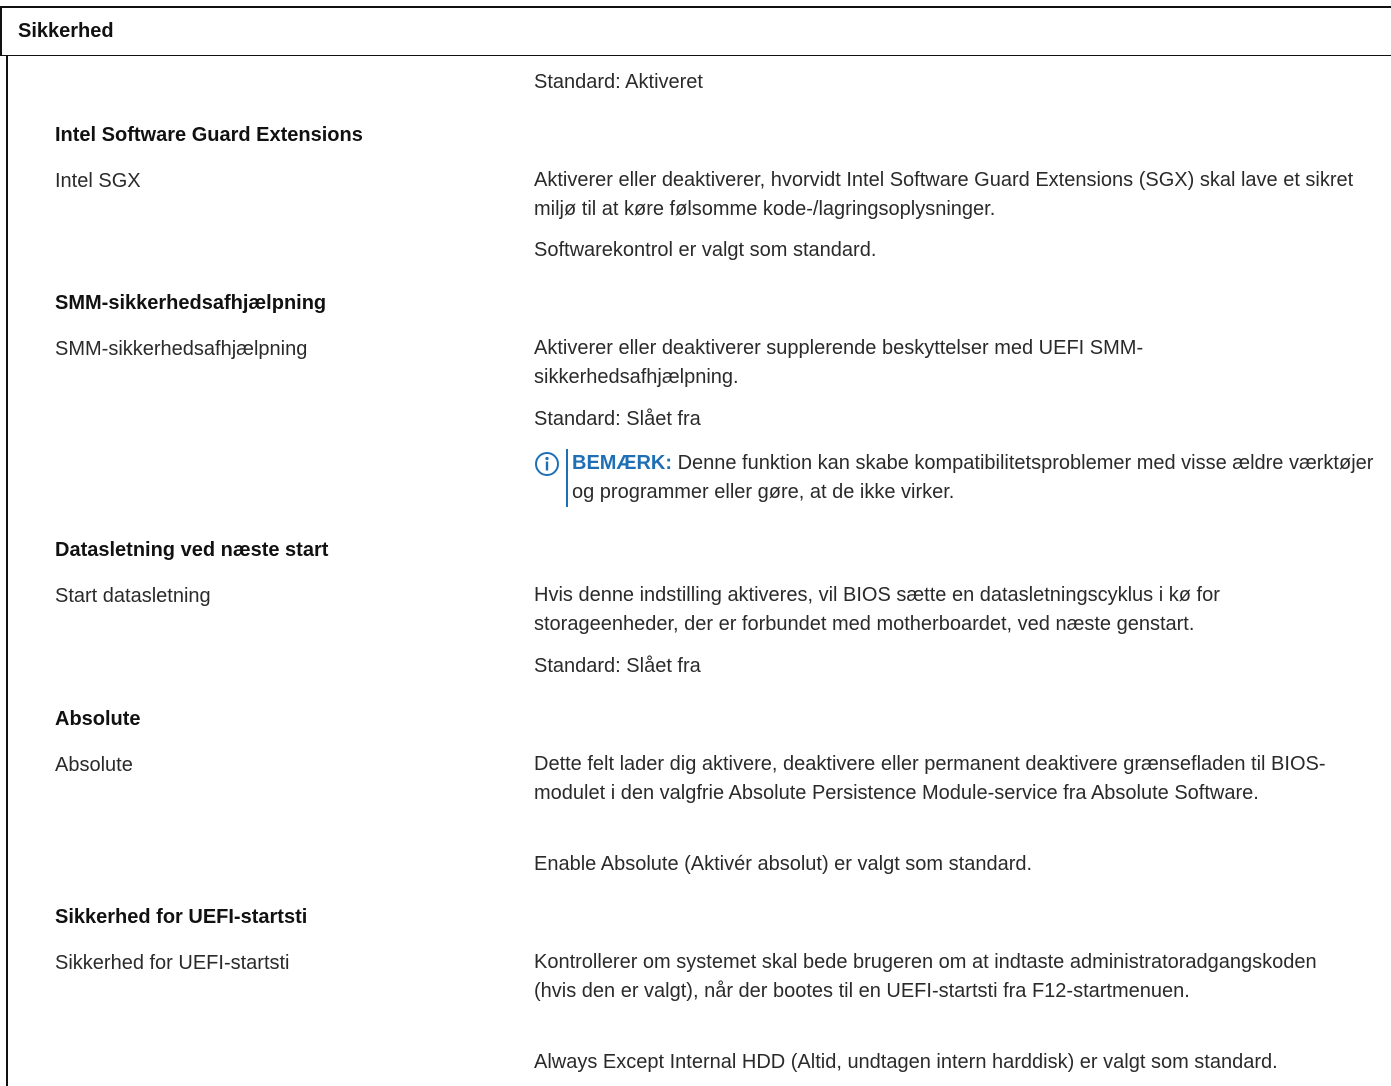 The height and width of the screenshot is (1086, 1391). What do you see at coordinates (181, 349) in the screenshot?
I see `setting-label-smm: SMM-sikkerhedsafhjælpning` at bounding box center [181, 349].